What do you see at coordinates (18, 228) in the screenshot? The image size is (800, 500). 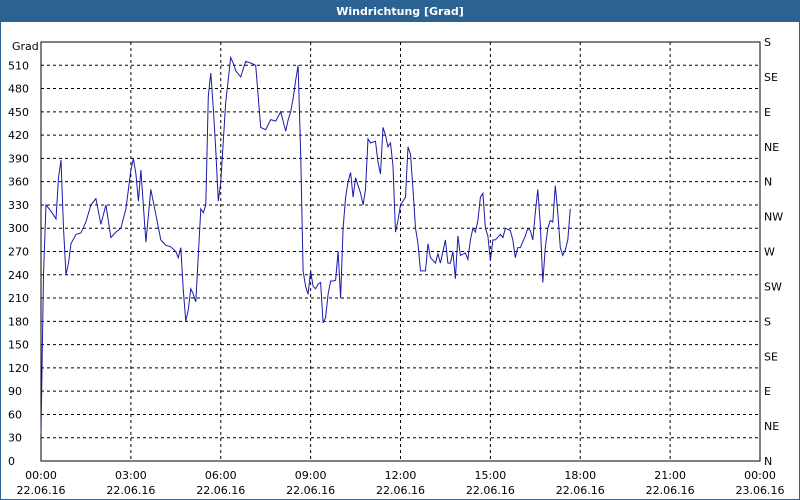 I see `y-tick-label: 300` at bounding box center [18, 228].